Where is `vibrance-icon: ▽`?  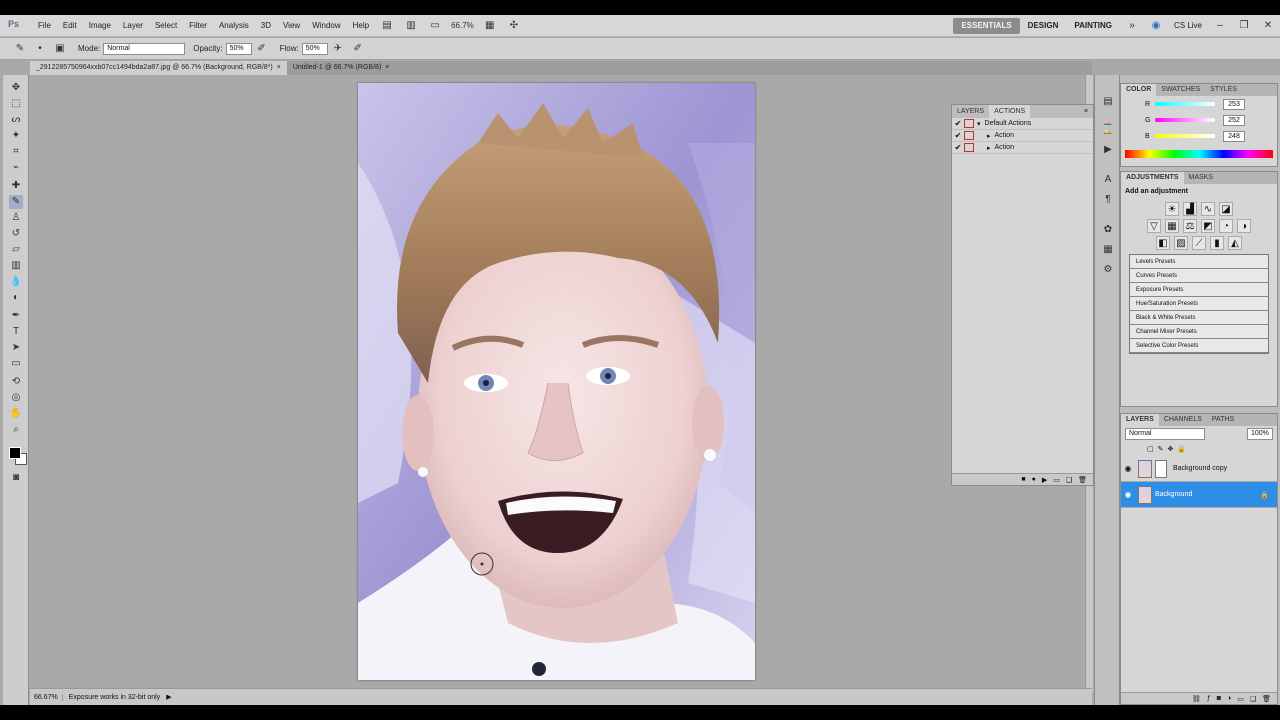 vibrance-icon: ▽ is located at coordinates (1154, 226).